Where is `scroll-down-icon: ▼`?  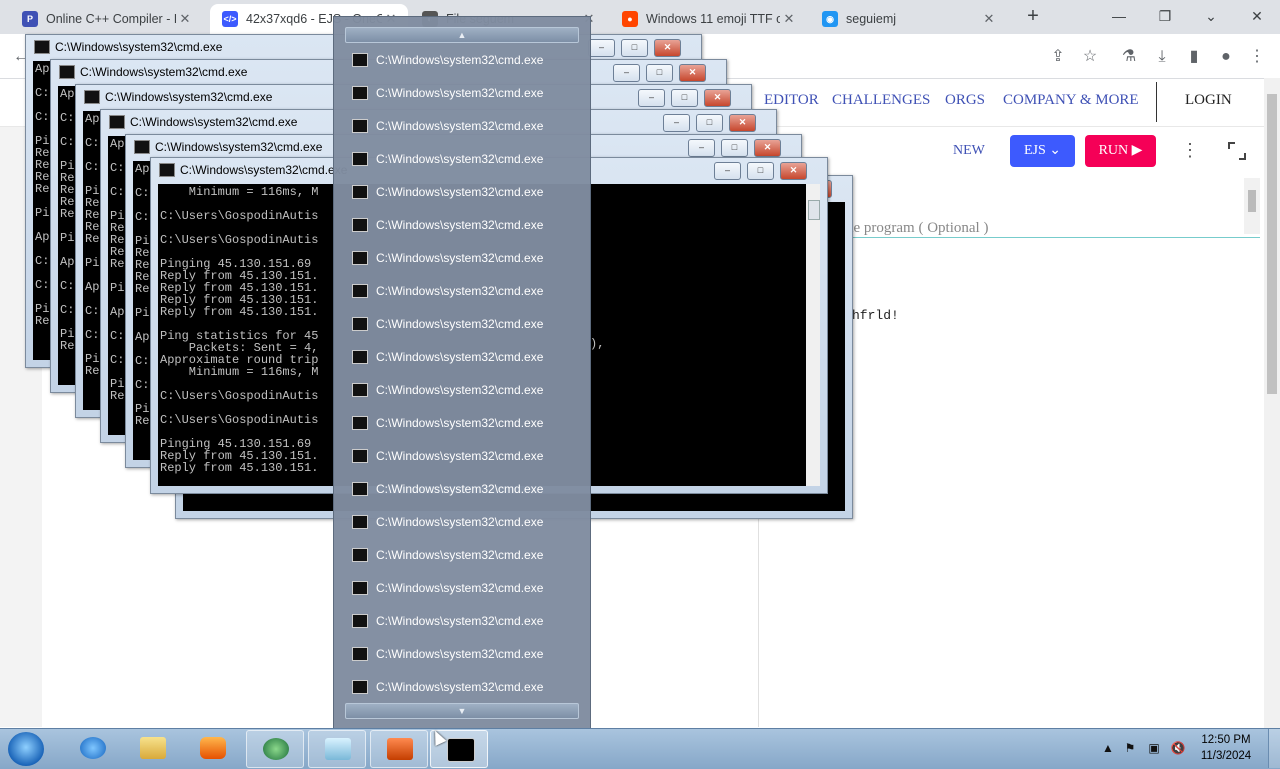 scroll-down-icon: ▼ is located at coordinates (462, 711).